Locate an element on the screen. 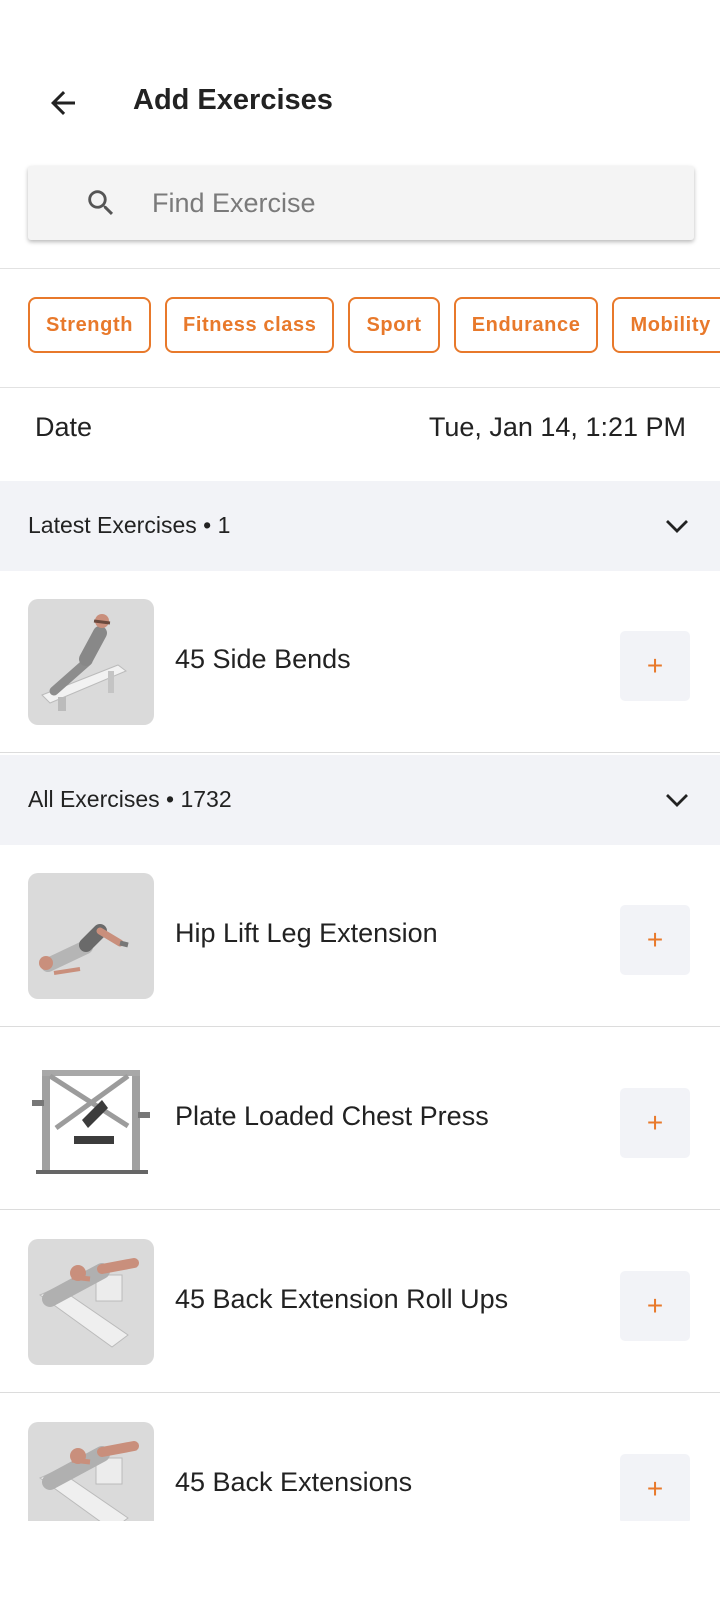 This screenshot has width=720, height=1600. chip-mobility: Mobility is located at coordinates (666, 325).